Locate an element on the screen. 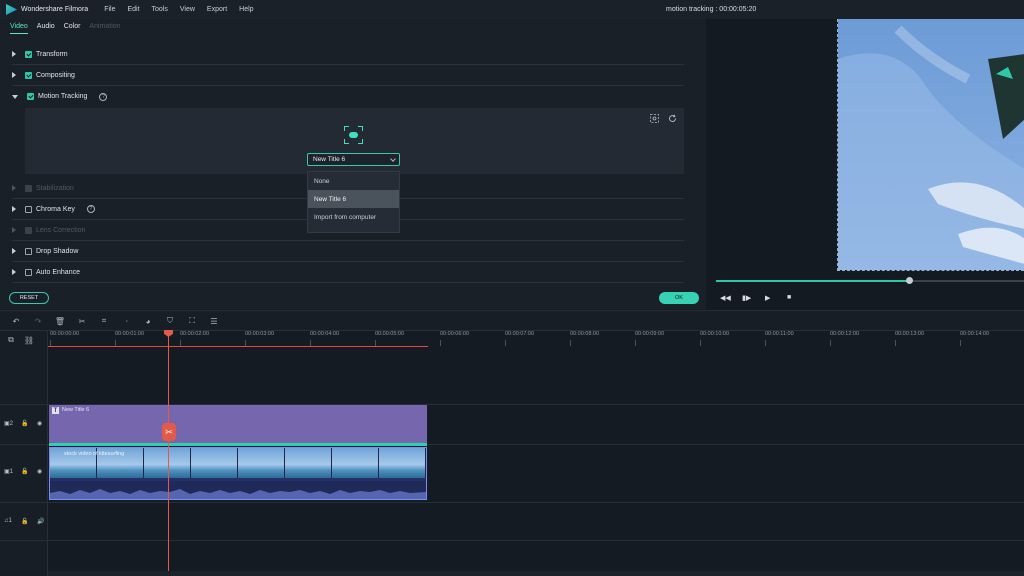 The image size is (1024, 576). section-label: Lens Correction is located at coordinates (61, 230).